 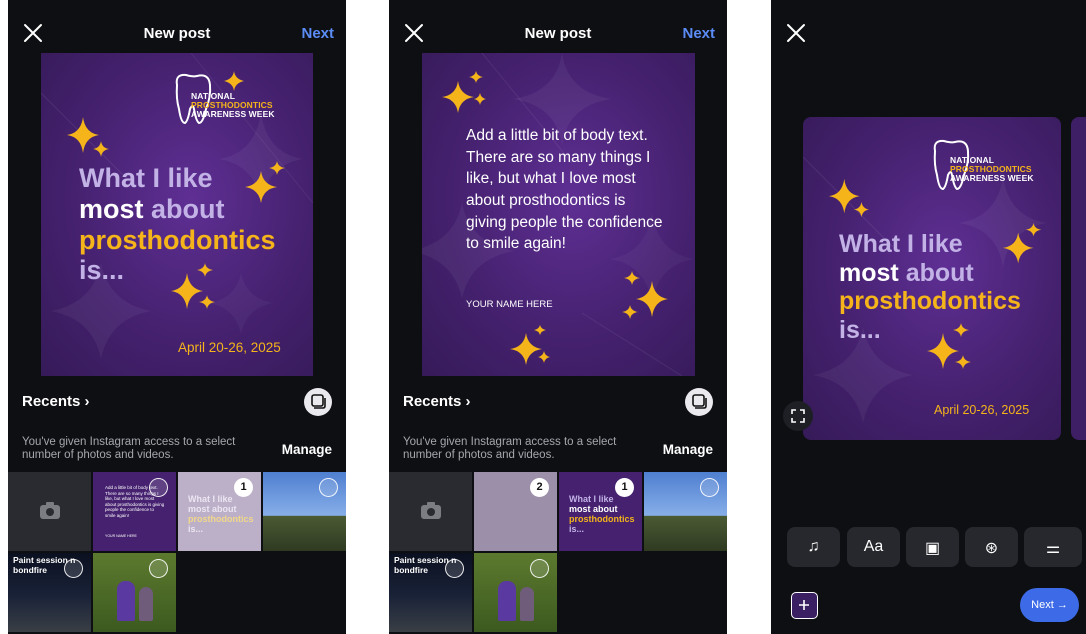 What do you see at coordinates (539, 487) in the screenshot?
I see `select-badge: 2` at bounding box center [539, 487].